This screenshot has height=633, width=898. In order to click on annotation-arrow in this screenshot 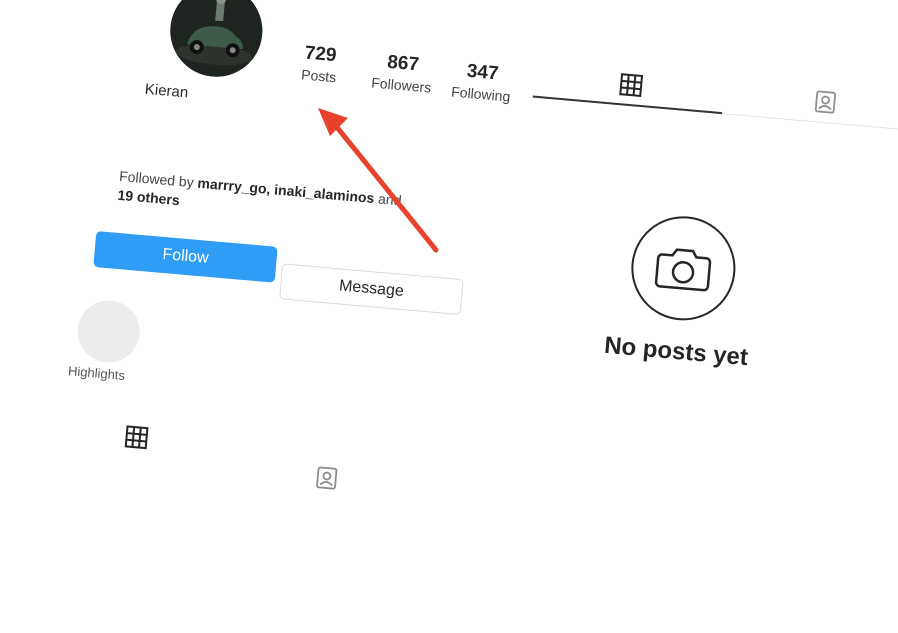, I will do `click(378, 180)`.